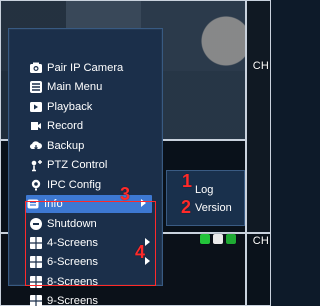 The image size is (320, 306). What do you see at coordinates (258, 116) in the screenshot?
I see `camera-tile-right-top` at bounding box center [258, 116].